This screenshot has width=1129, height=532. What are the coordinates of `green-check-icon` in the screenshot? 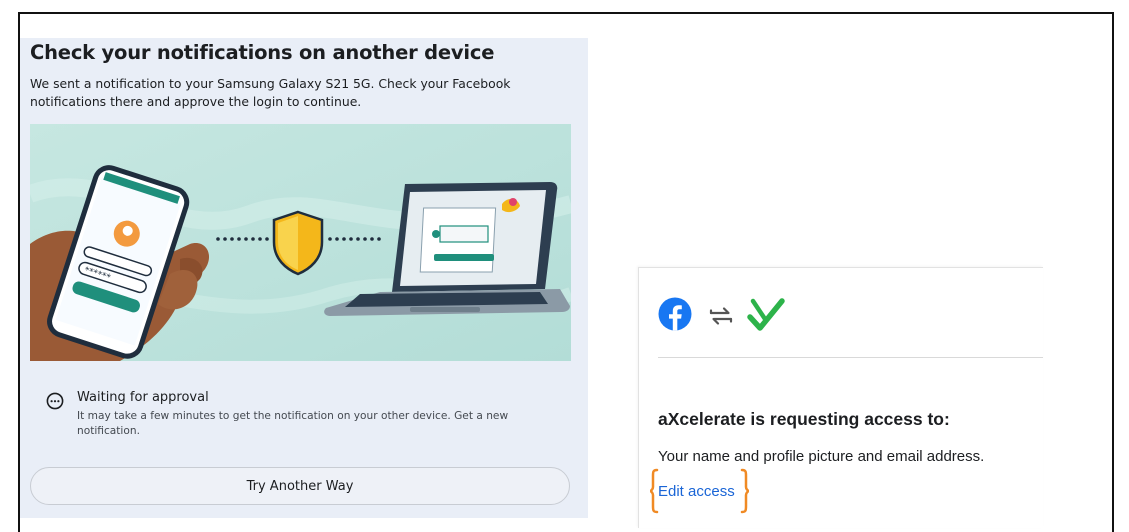 It's located at (766, 314).